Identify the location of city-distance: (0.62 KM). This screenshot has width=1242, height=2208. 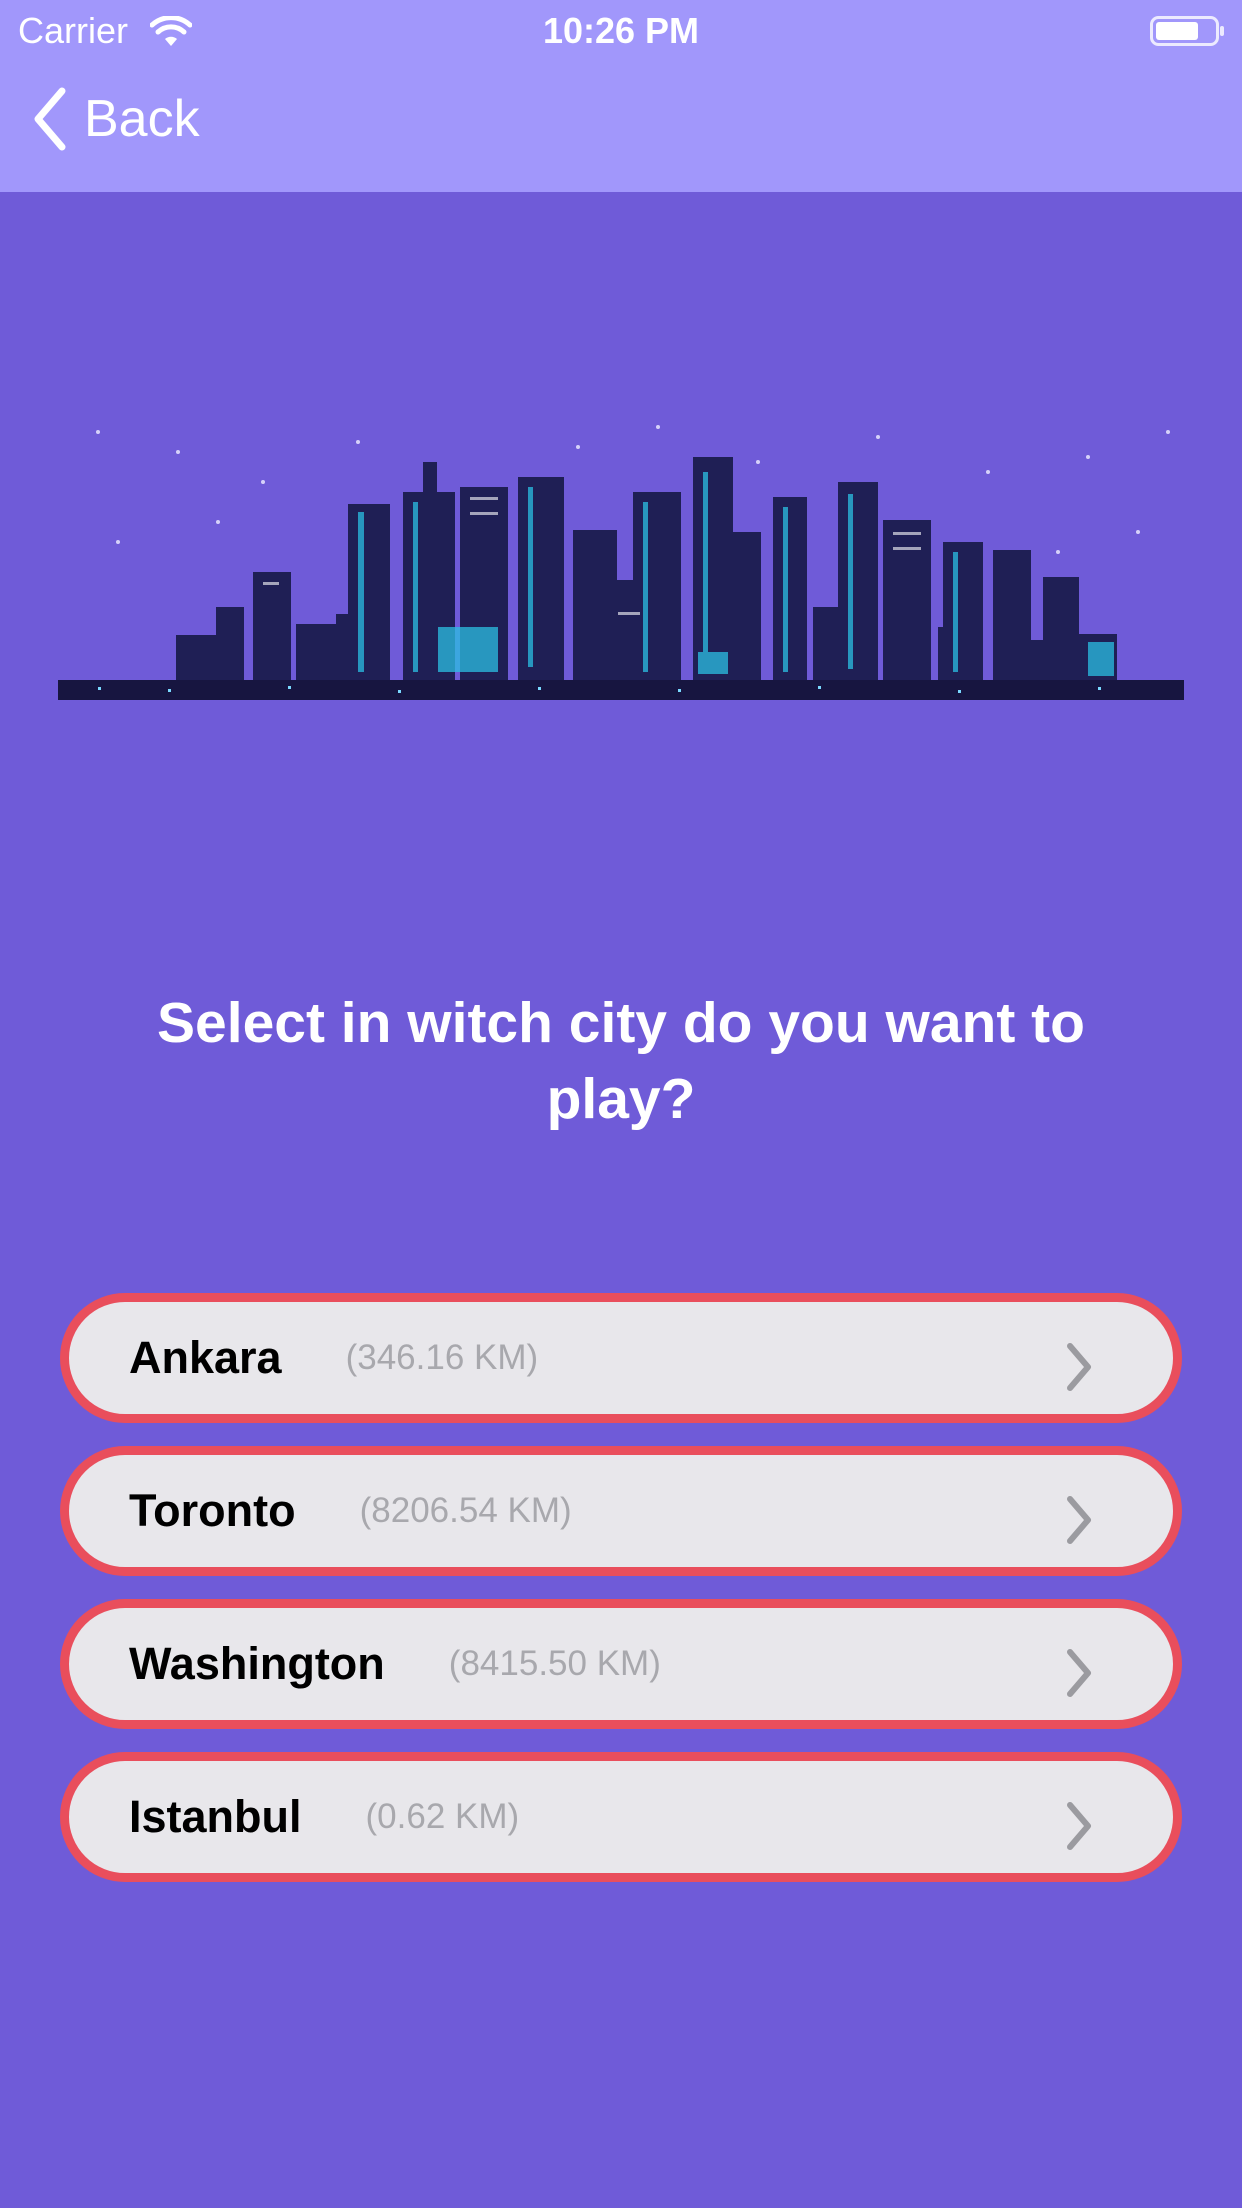
(442, 1816).